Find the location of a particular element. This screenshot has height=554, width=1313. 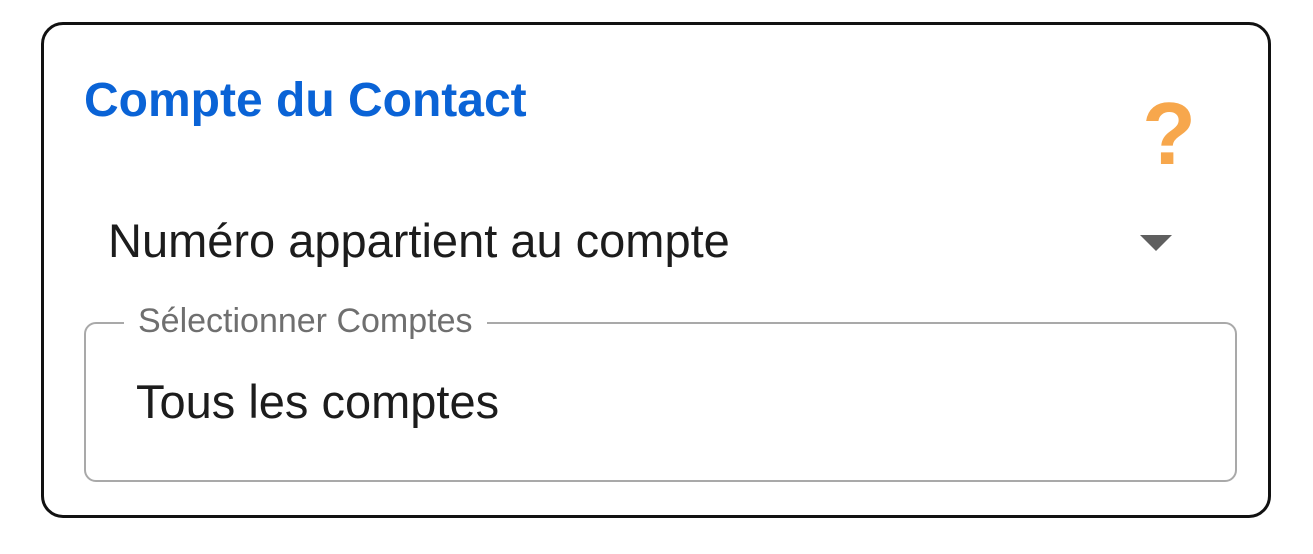

card-title: Compte du Contact is located at coordinates (305, 100).